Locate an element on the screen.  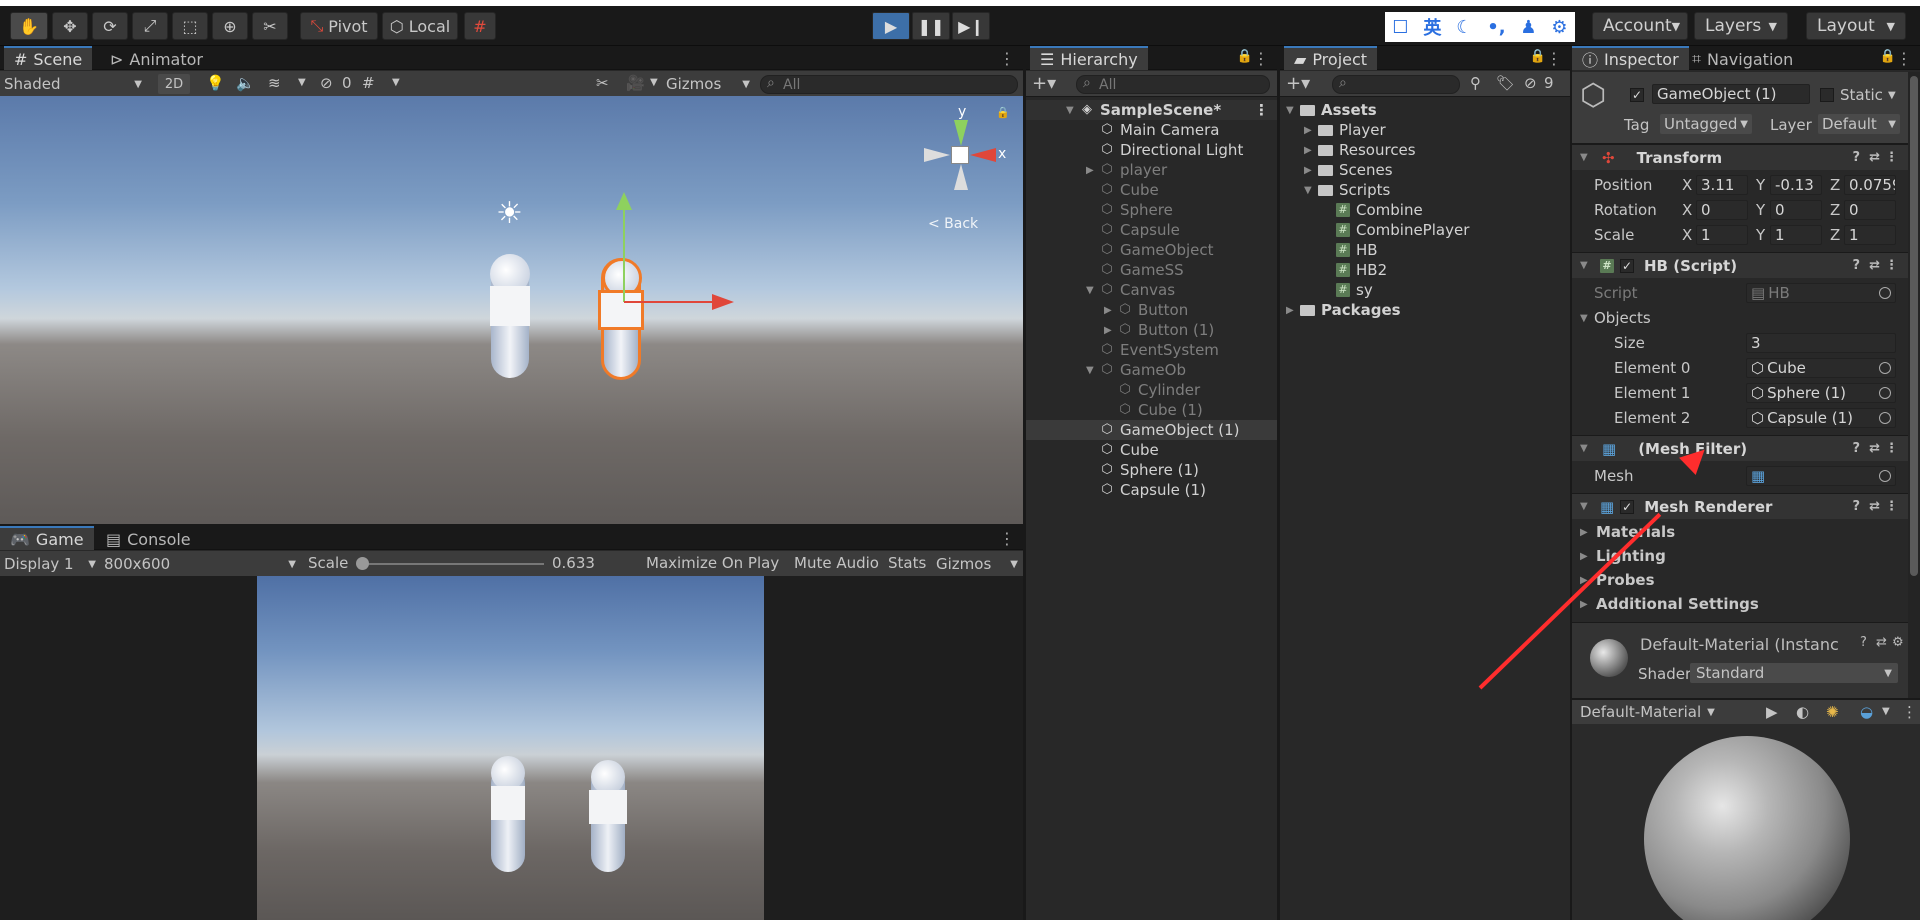
tree-item-main-camera: ⬡ Main Camera is located at coordinates (1151, 130).